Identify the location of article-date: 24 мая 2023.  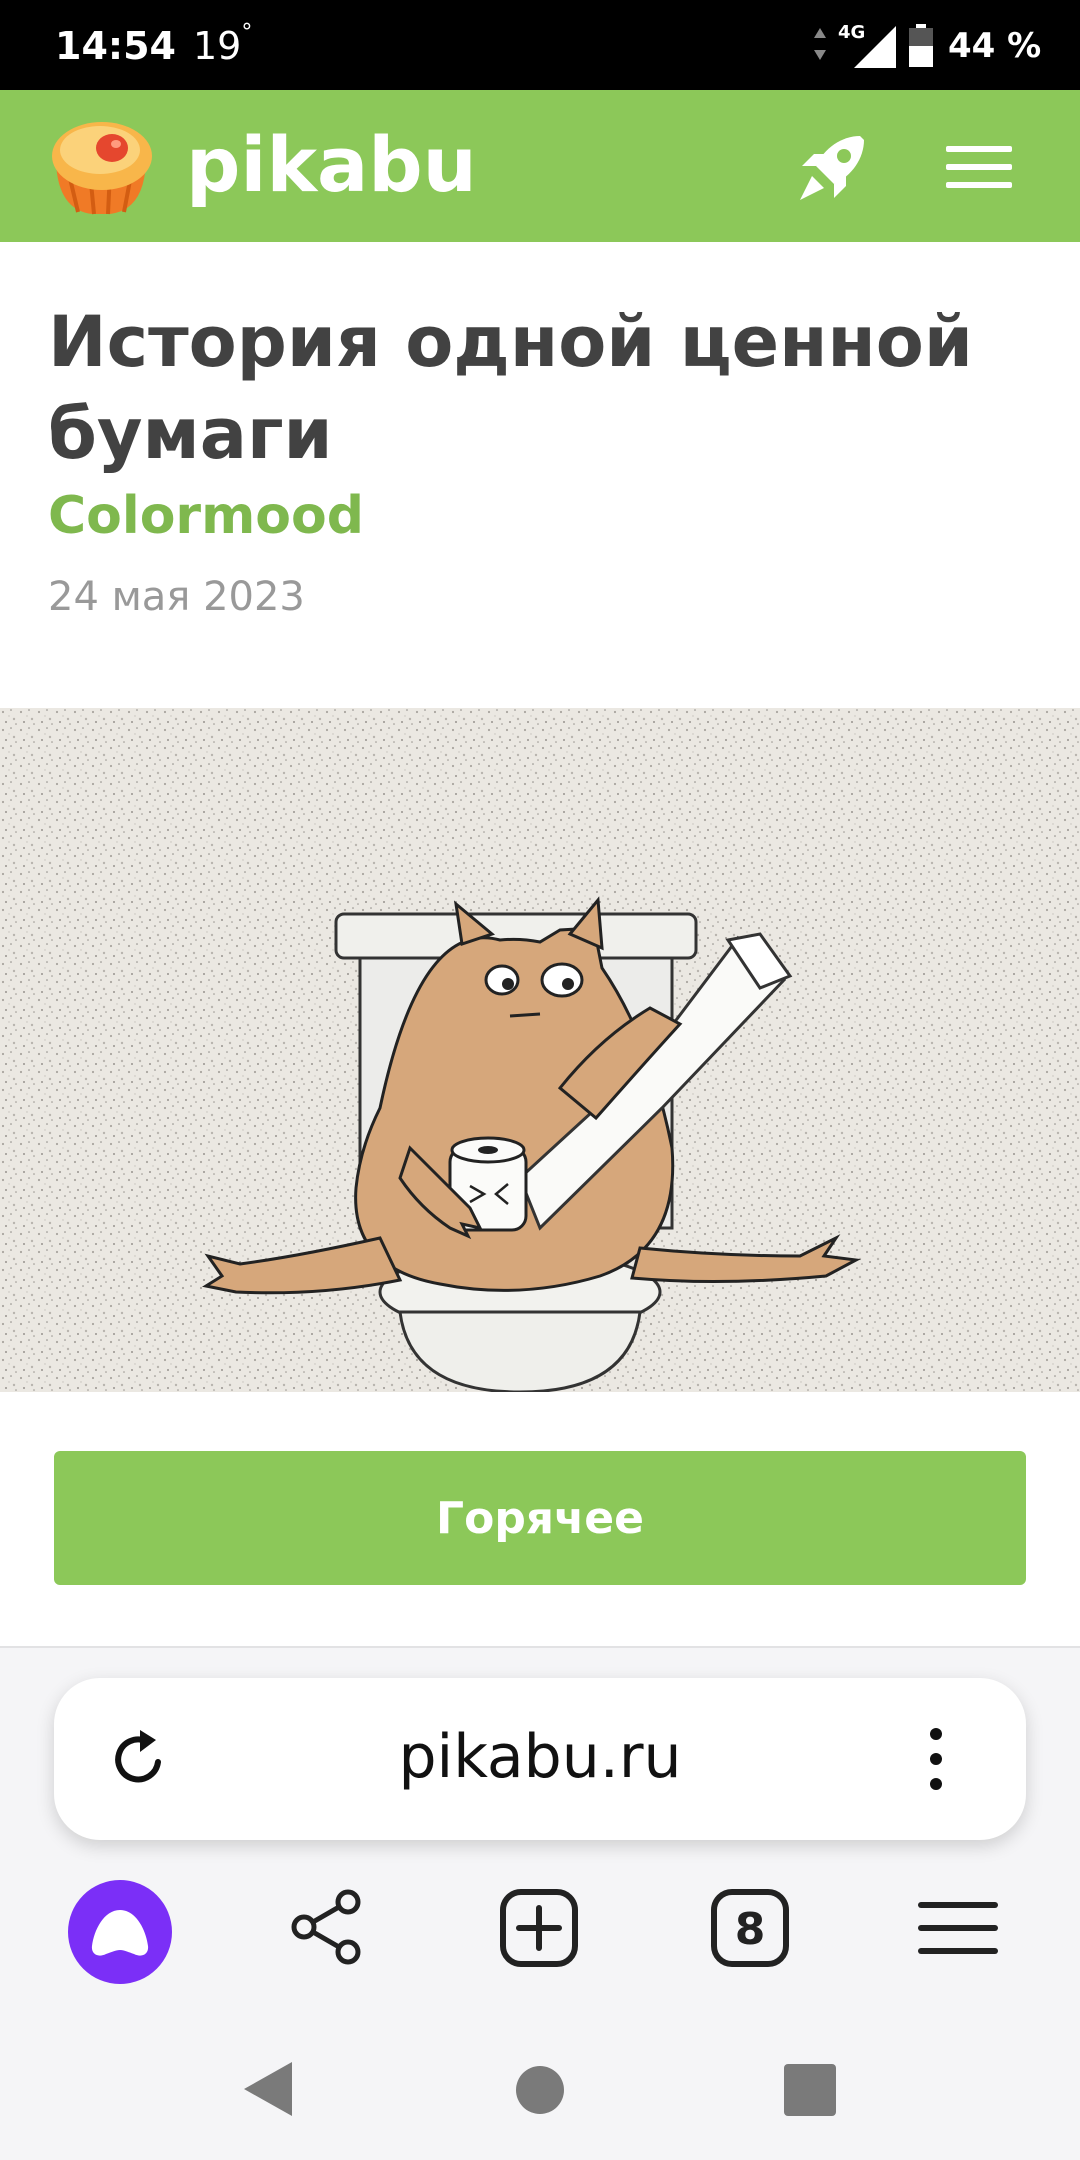
(176, 597).